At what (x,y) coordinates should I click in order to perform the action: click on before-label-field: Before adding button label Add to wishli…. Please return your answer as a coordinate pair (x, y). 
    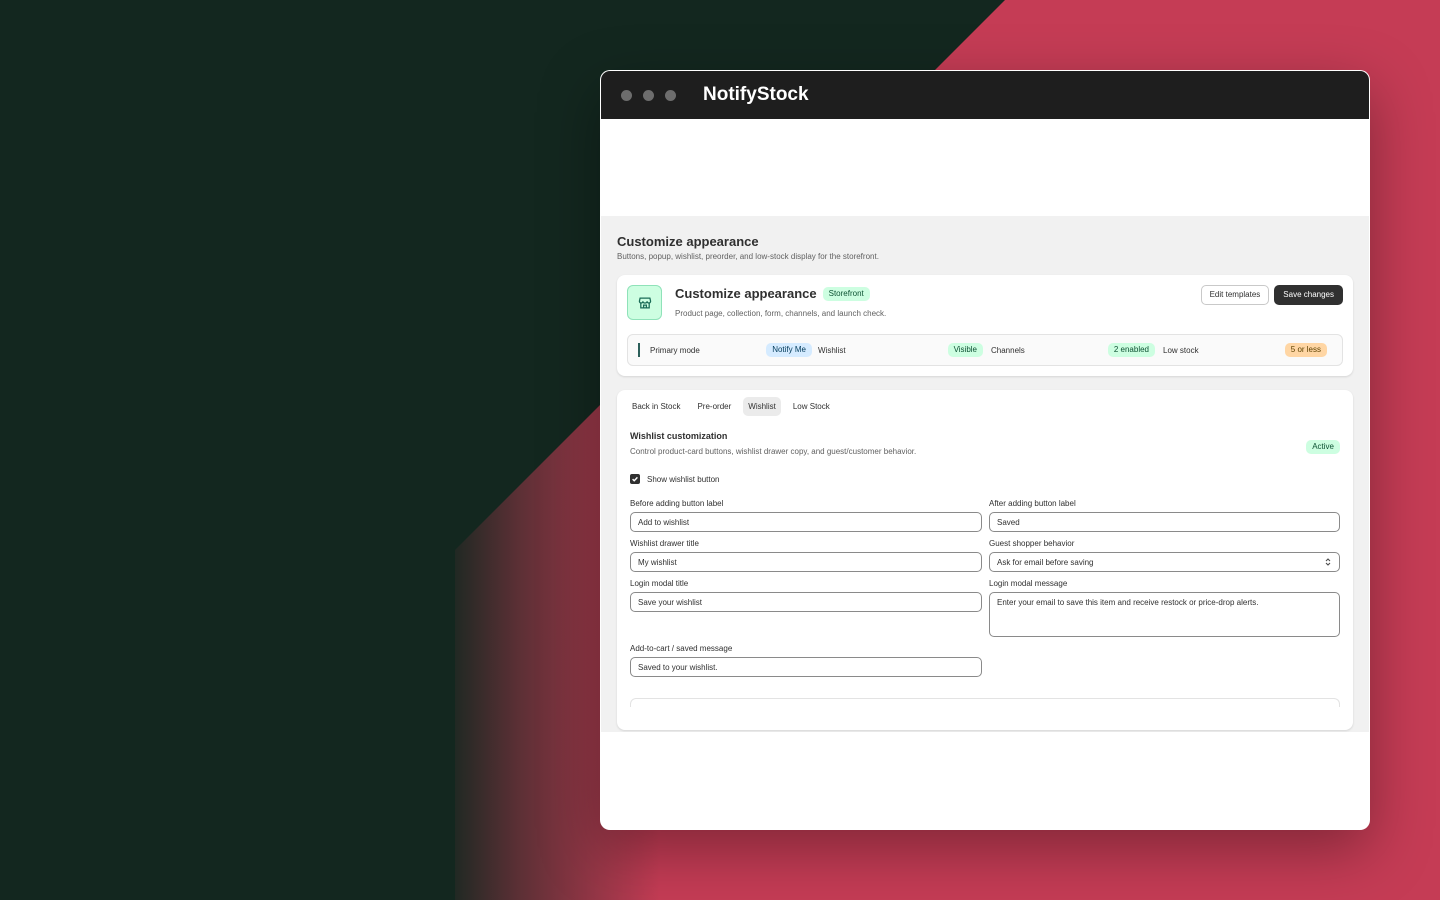
    Looking at the image, I should click on (806, 515).